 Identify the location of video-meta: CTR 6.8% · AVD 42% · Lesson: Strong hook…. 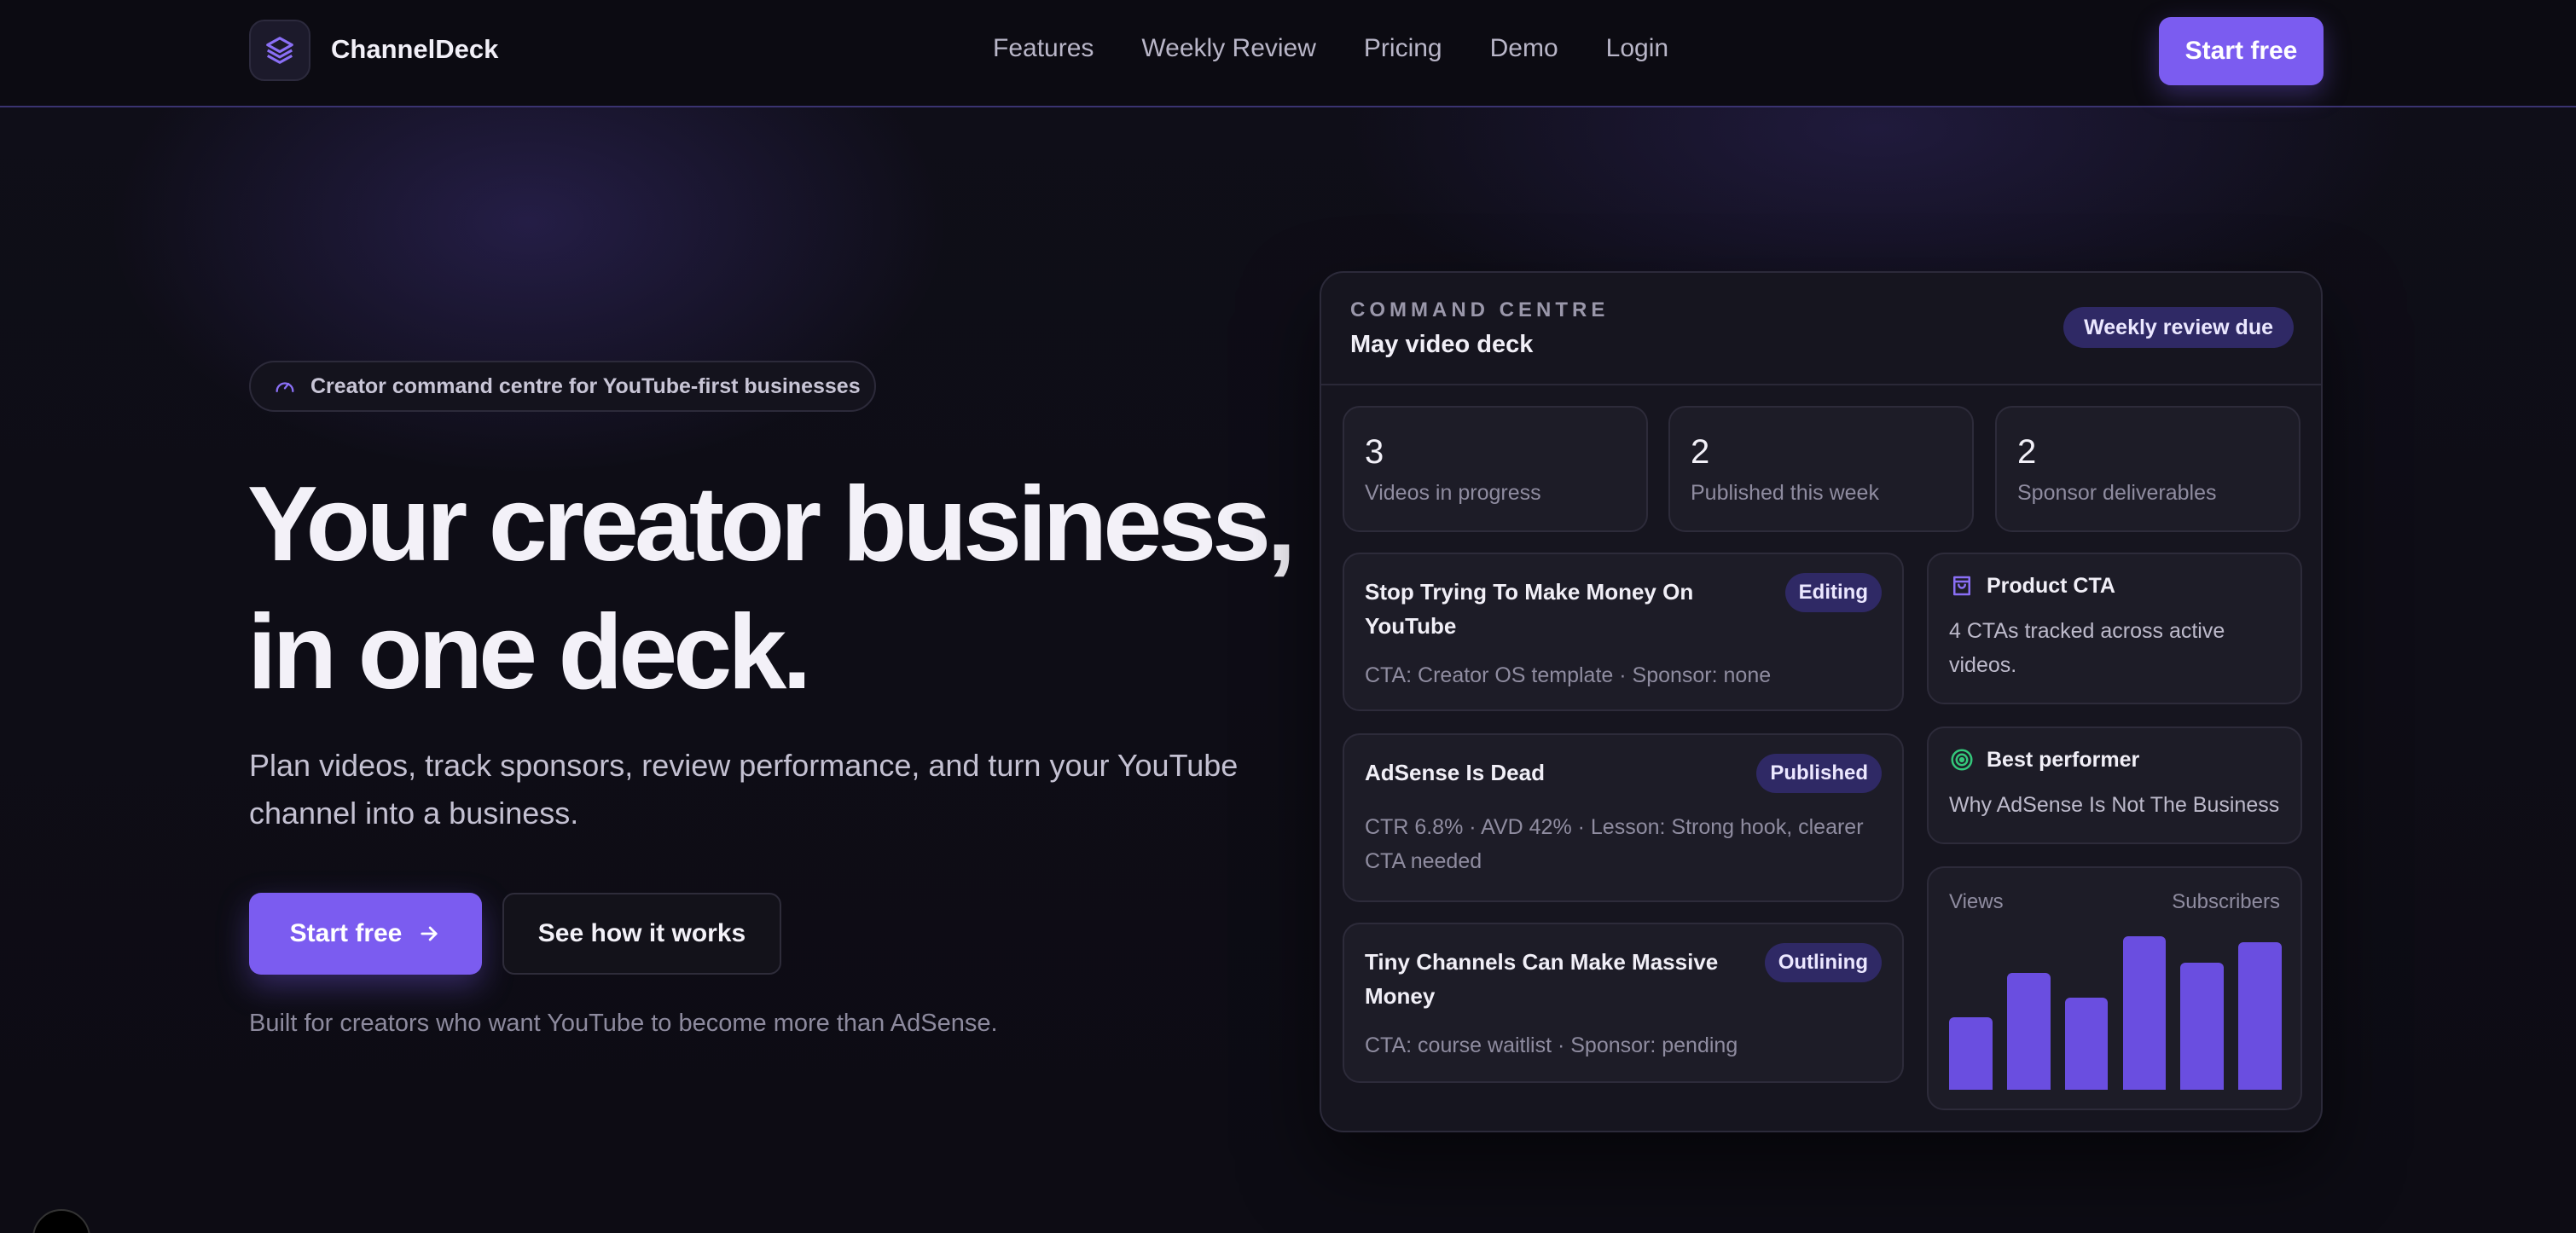
(1614, 844).